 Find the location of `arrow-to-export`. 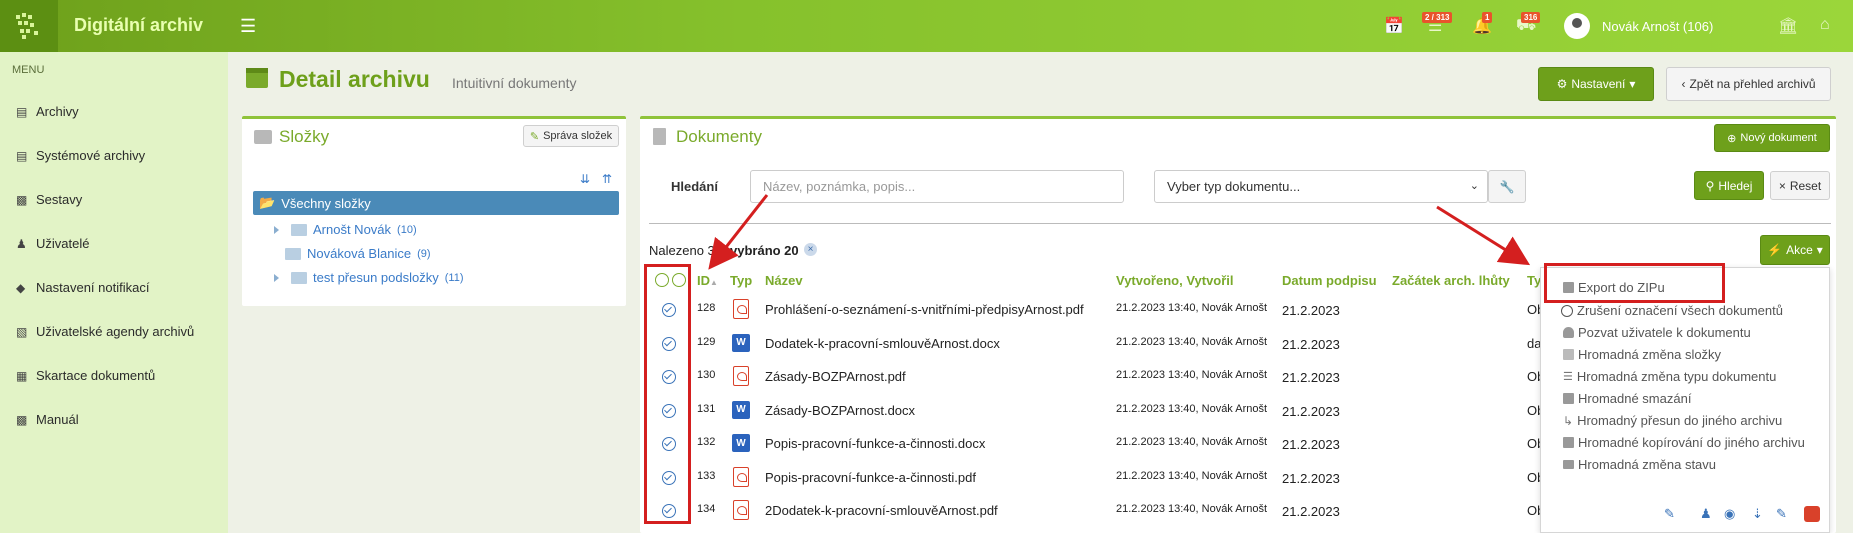

arrow-to-export is located at coordinates (1483, 235).